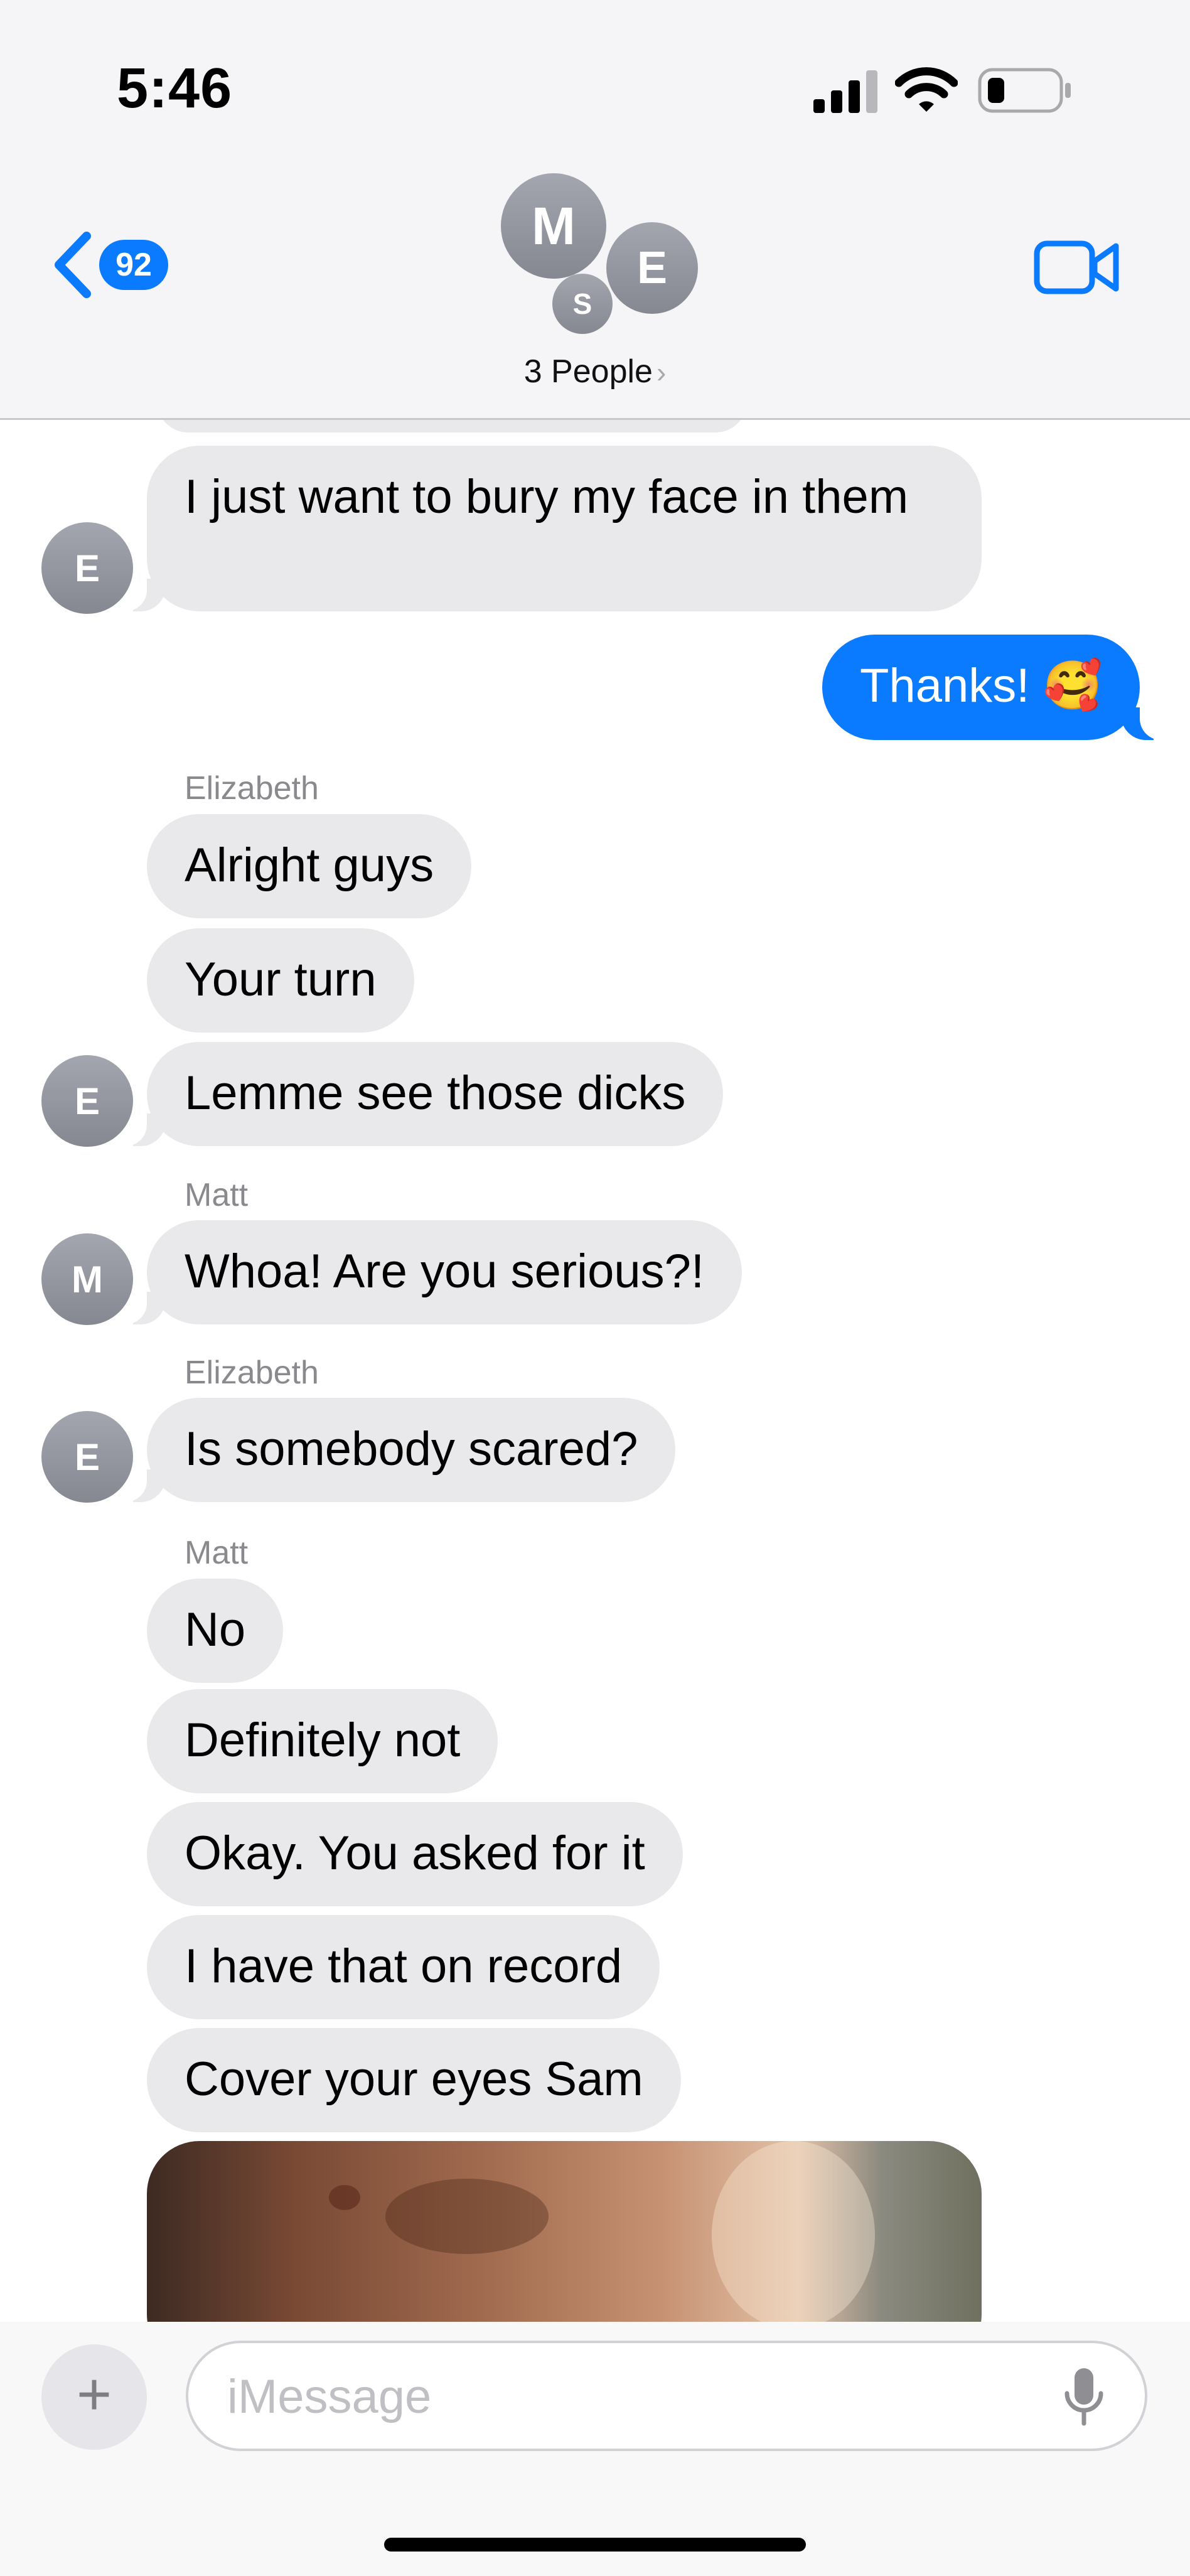  Describe the element at coordinates (652, 268) in the screenshot. I see `avatar-e: E` at that location.